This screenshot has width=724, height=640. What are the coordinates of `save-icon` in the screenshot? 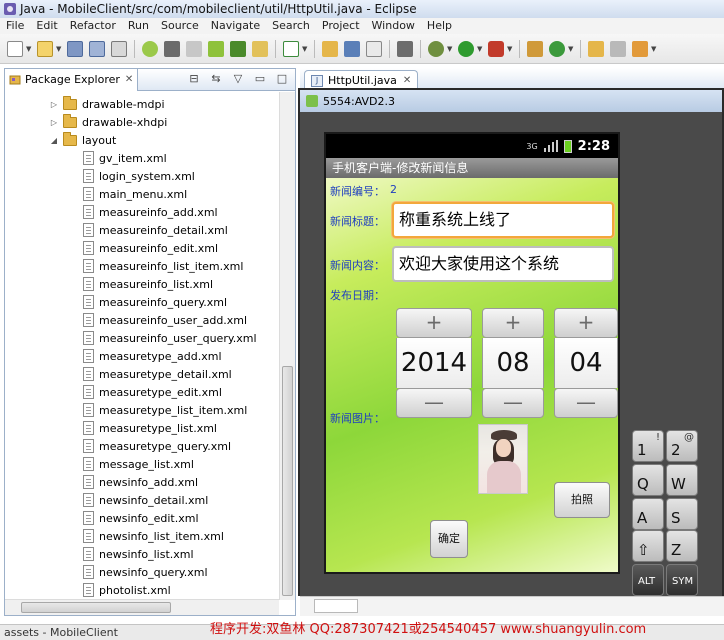 It's located at (75, 48).